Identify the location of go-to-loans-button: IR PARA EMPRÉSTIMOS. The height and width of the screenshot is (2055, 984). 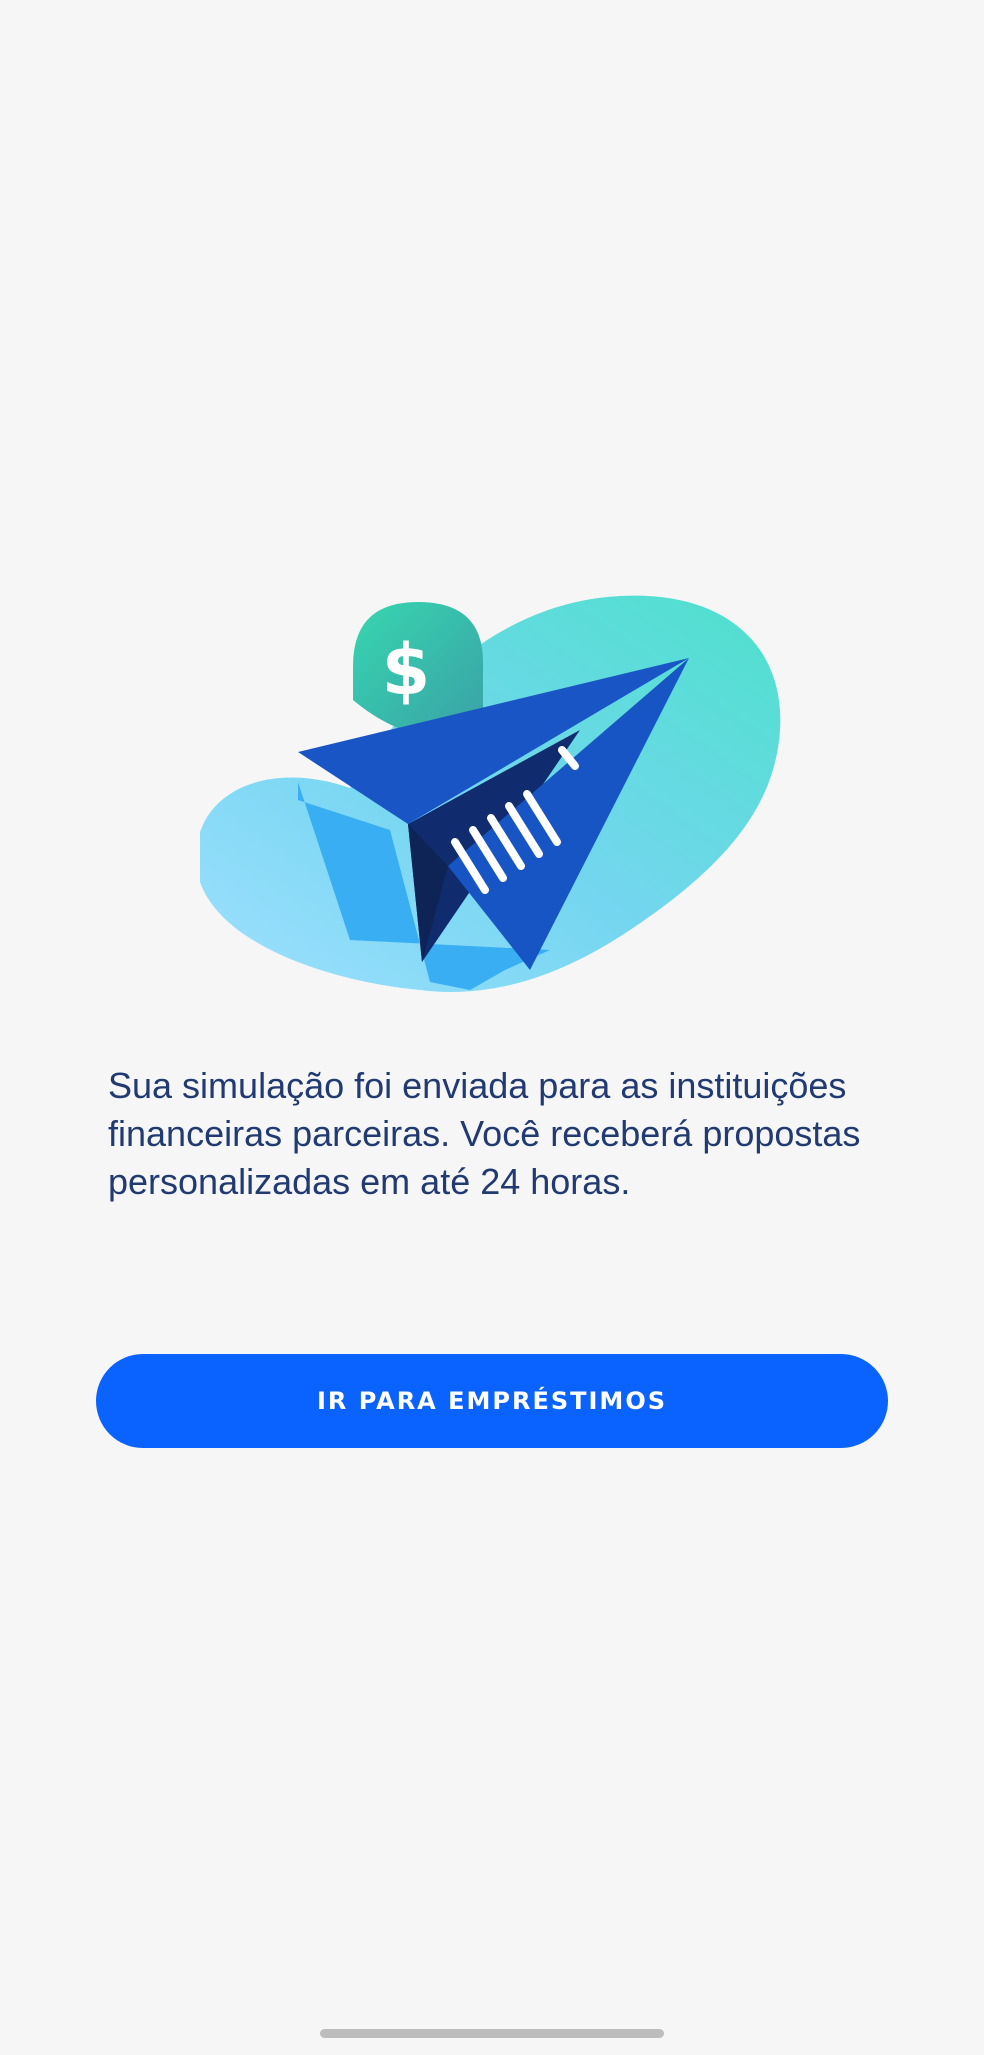
(492, 1401).